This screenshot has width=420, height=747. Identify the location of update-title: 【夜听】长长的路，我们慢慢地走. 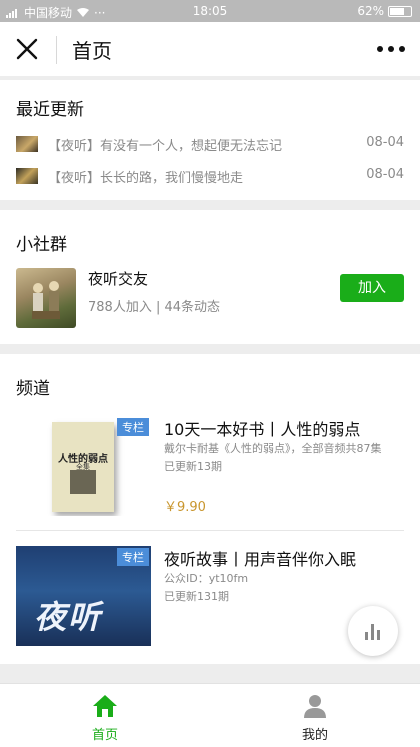
(146, 178).